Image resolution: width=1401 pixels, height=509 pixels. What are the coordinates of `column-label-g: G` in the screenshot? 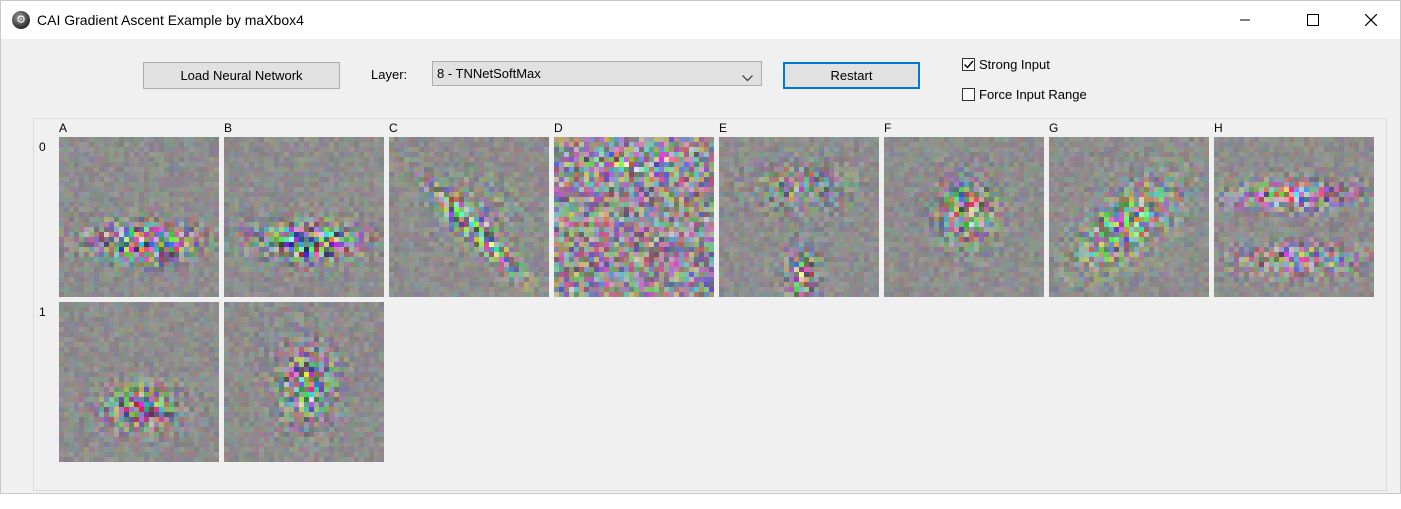 It's located at (1054, 128).